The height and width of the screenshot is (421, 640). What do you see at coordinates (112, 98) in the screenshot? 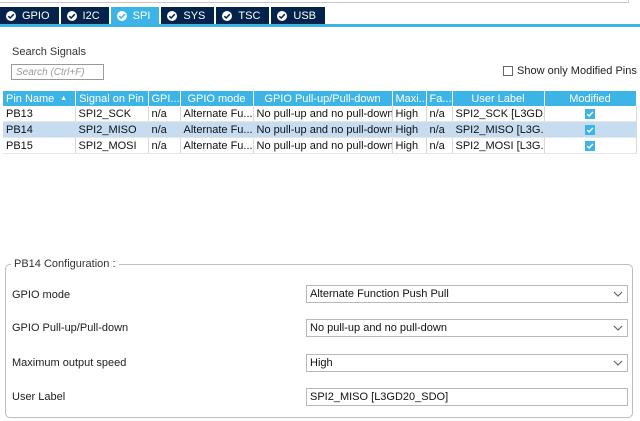
I see `col-signal-on-pin: Signal on Pin` at bounding box center [112, 98].